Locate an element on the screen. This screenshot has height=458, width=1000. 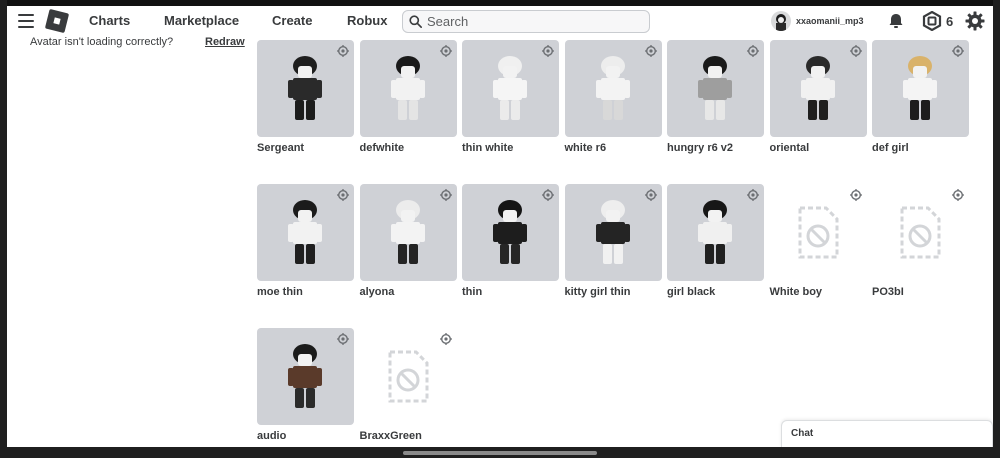
search-box is located at coordinates (526, 21).